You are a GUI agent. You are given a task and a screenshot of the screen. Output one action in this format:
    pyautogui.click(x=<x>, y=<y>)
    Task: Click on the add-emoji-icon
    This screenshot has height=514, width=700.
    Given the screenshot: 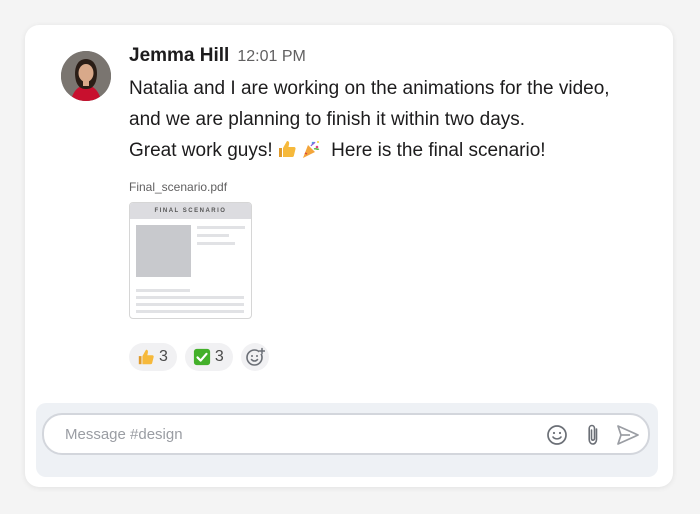 What is the action you would take?
    pyautogui.click(x=255, y=356)
    